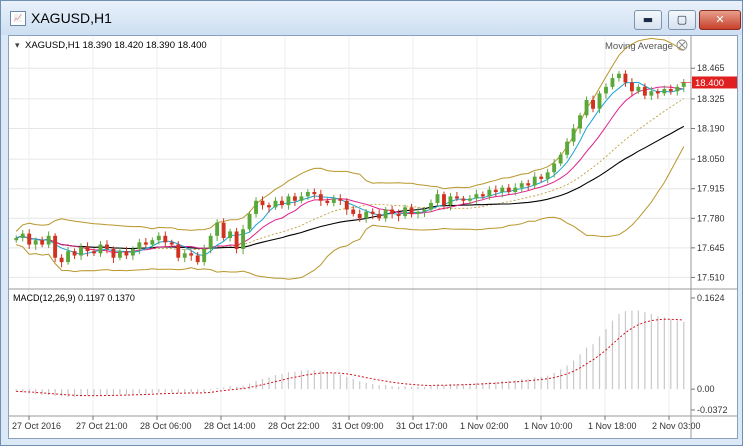 Image resolution: width=743 pixels, height=446 pixels. Describe the element at coordinates (230, 426) in the screenshot. I see `time-tick-label: 28 Oct 14:00` at that location.